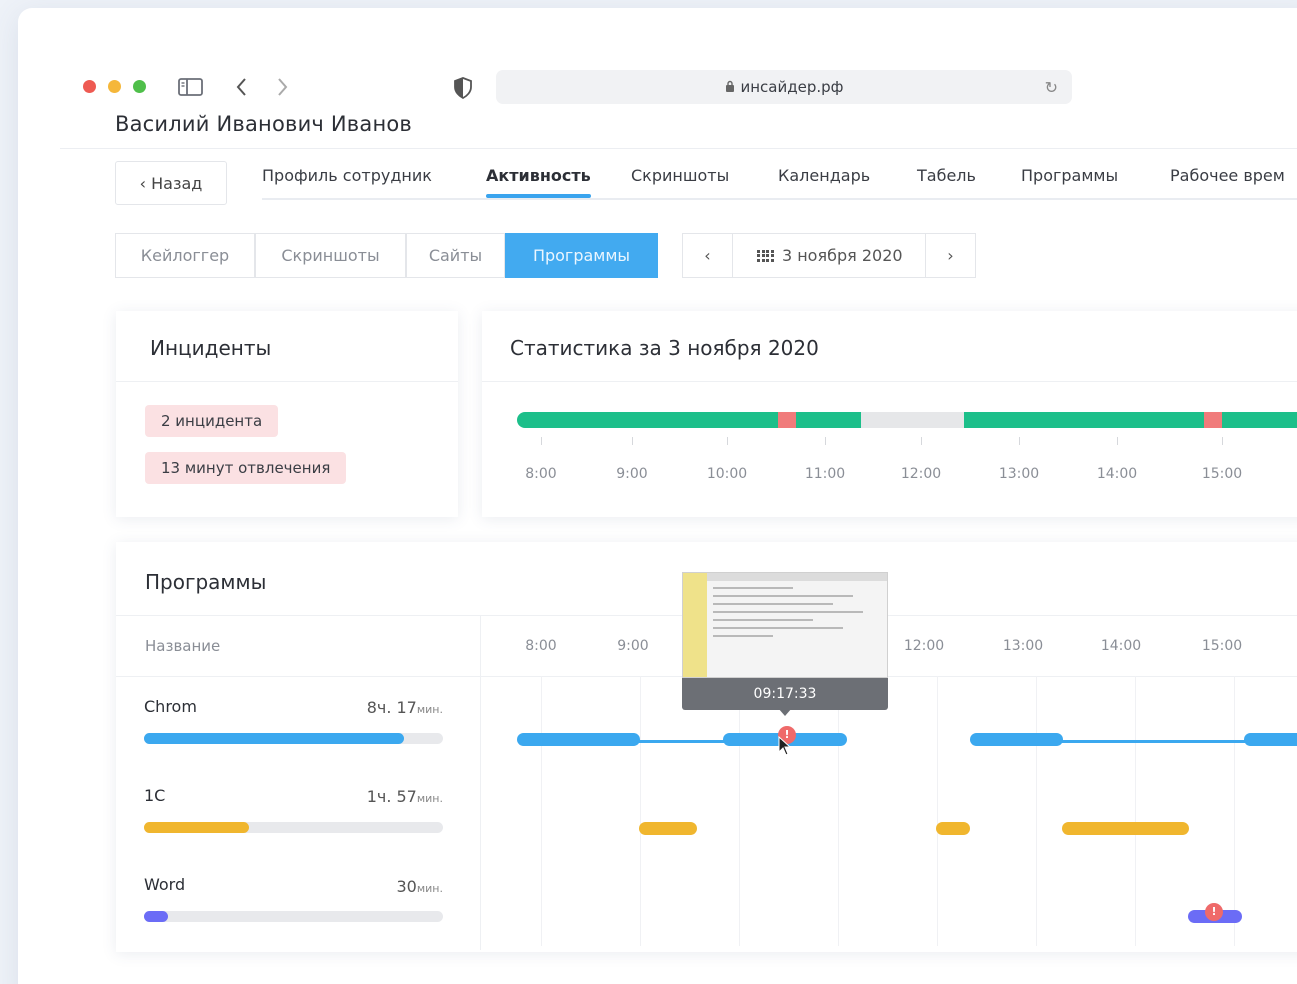 This screenshot has width=1297, height=984. What do you see at coordinates (211, 348) in the screenshot?
I see `incidents-title: Инциденты` at bounding box center [211, 348].